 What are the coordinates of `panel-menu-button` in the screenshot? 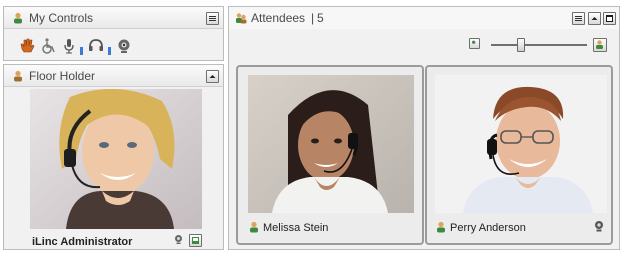 It's located at (212, 18).